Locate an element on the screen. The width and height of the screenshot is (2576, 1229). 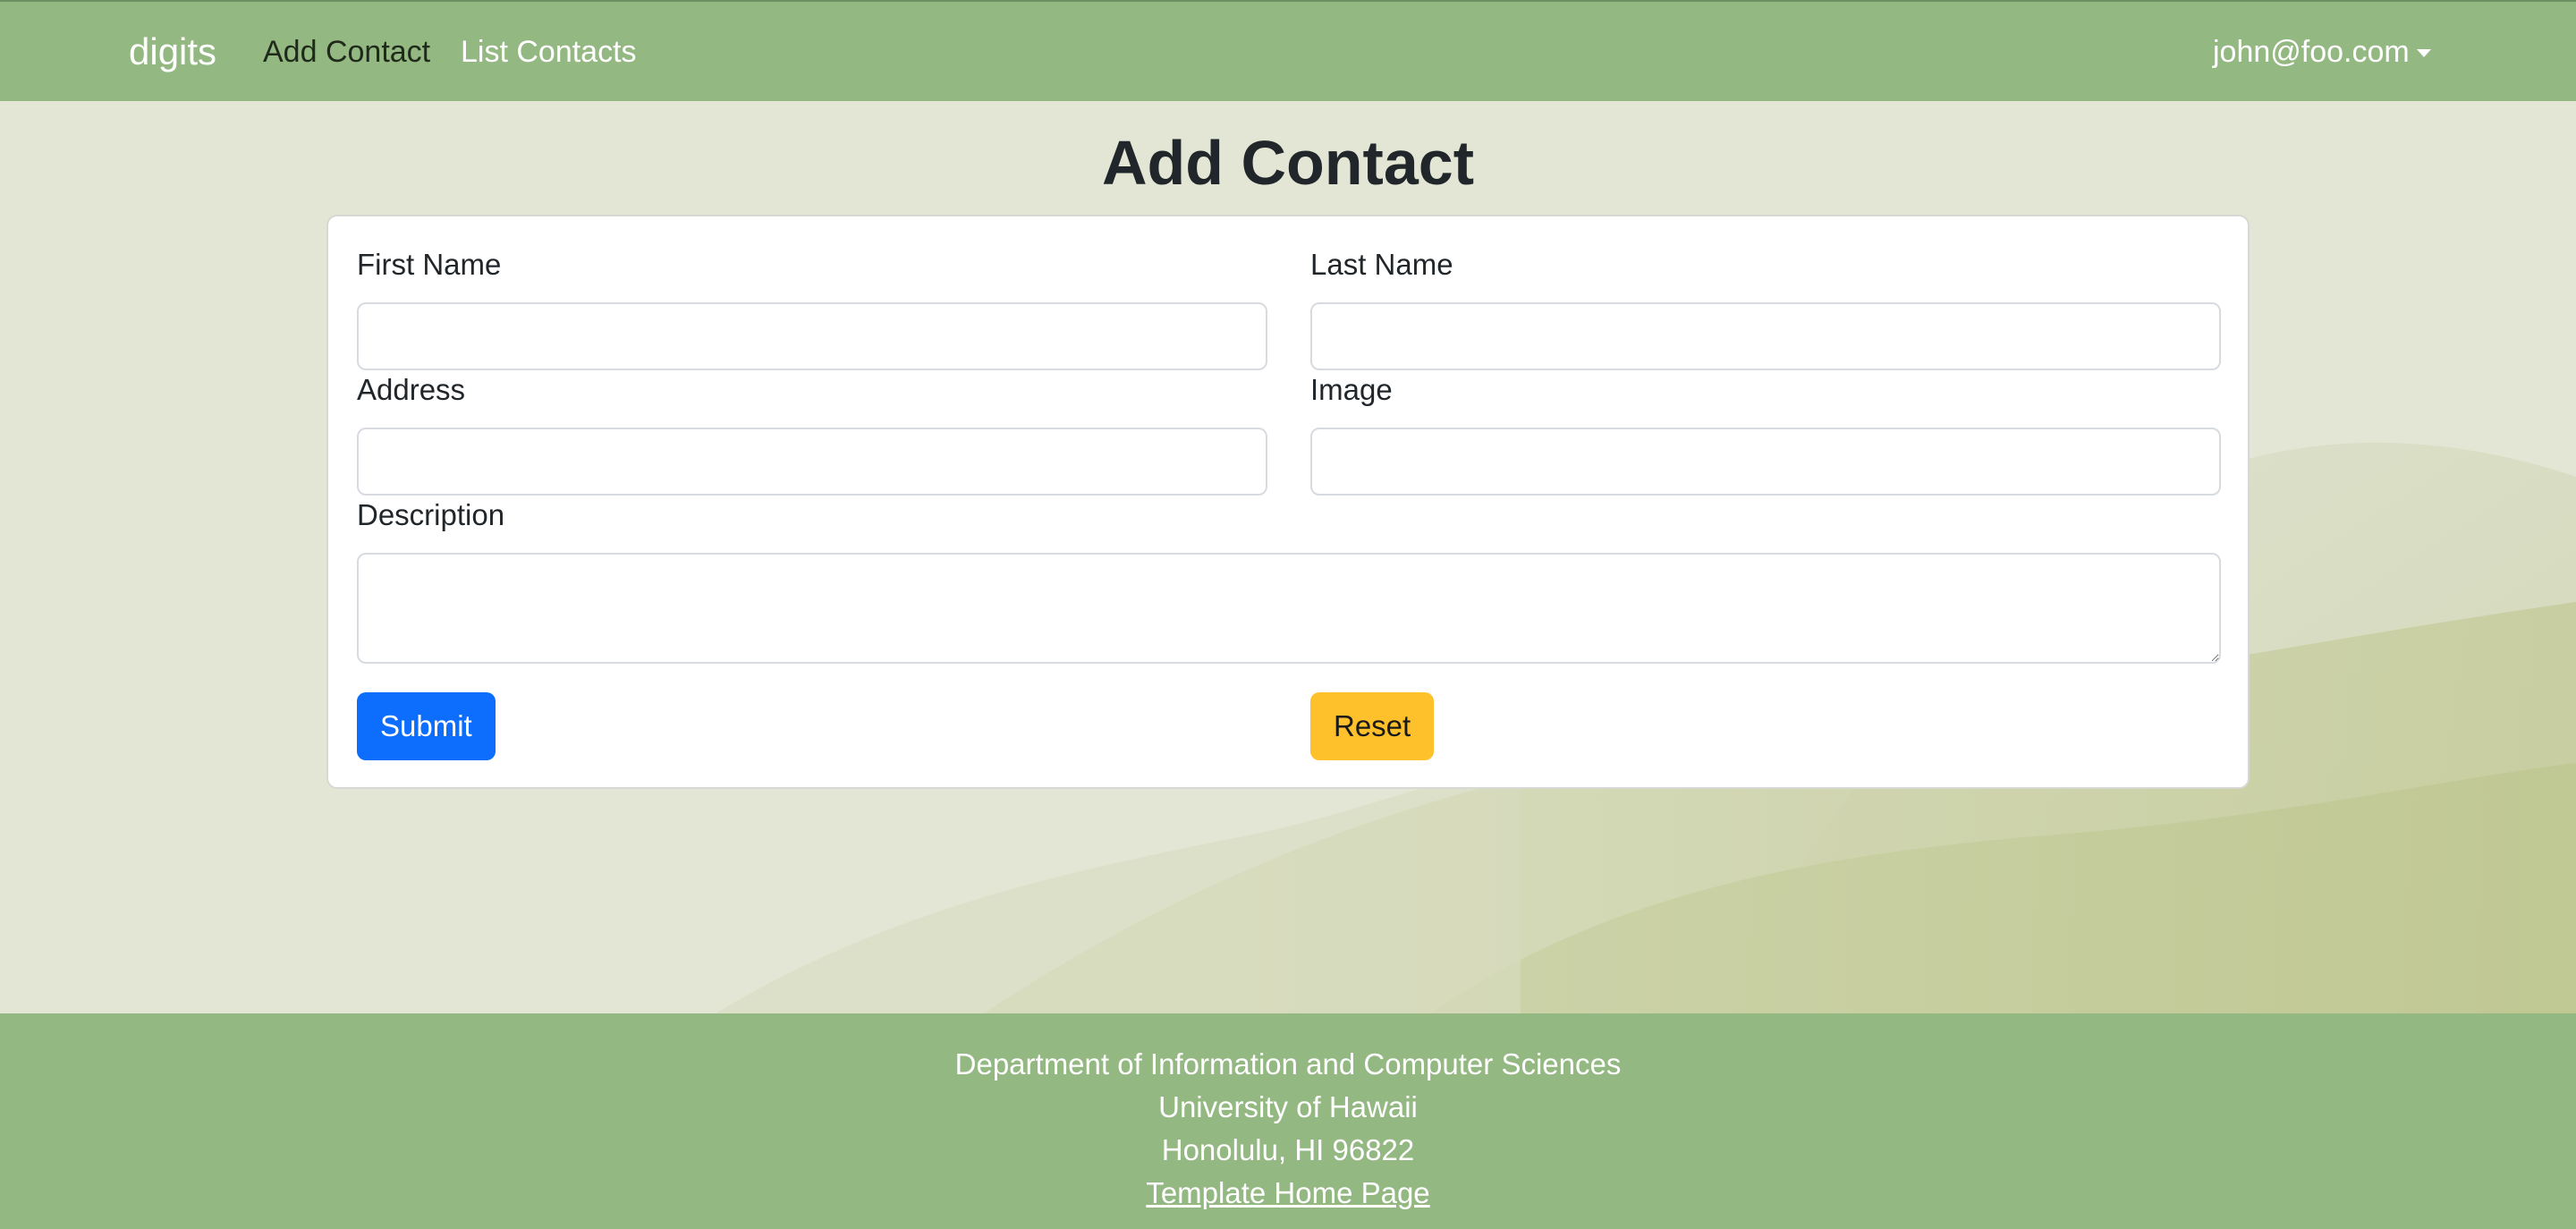
template-home-link: Template Home Page is located at coordinates (1287, 1192).